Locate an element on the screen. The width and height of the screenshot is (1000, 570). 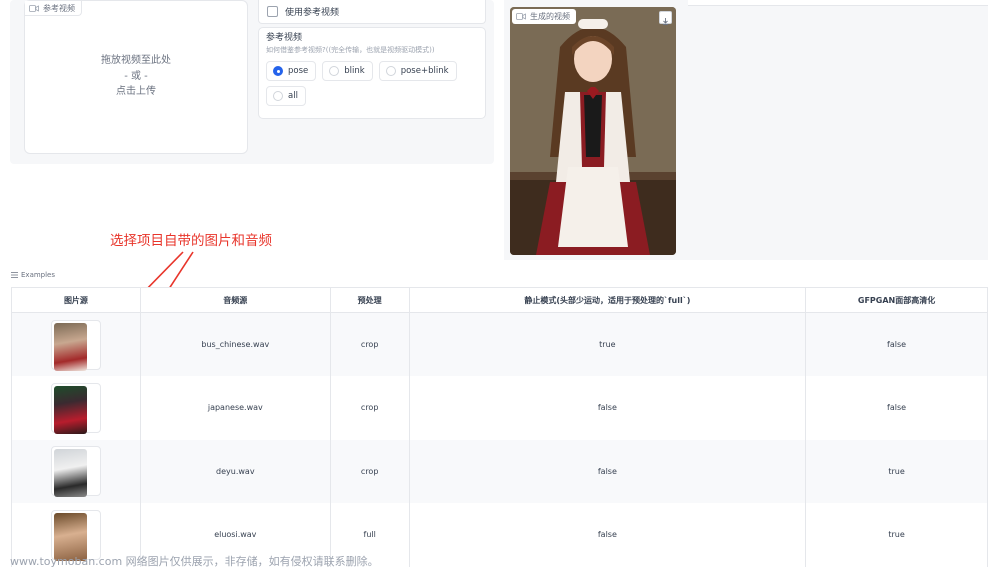
audio-cell: bus_chinese.wav is located at coordinates (235, 344).